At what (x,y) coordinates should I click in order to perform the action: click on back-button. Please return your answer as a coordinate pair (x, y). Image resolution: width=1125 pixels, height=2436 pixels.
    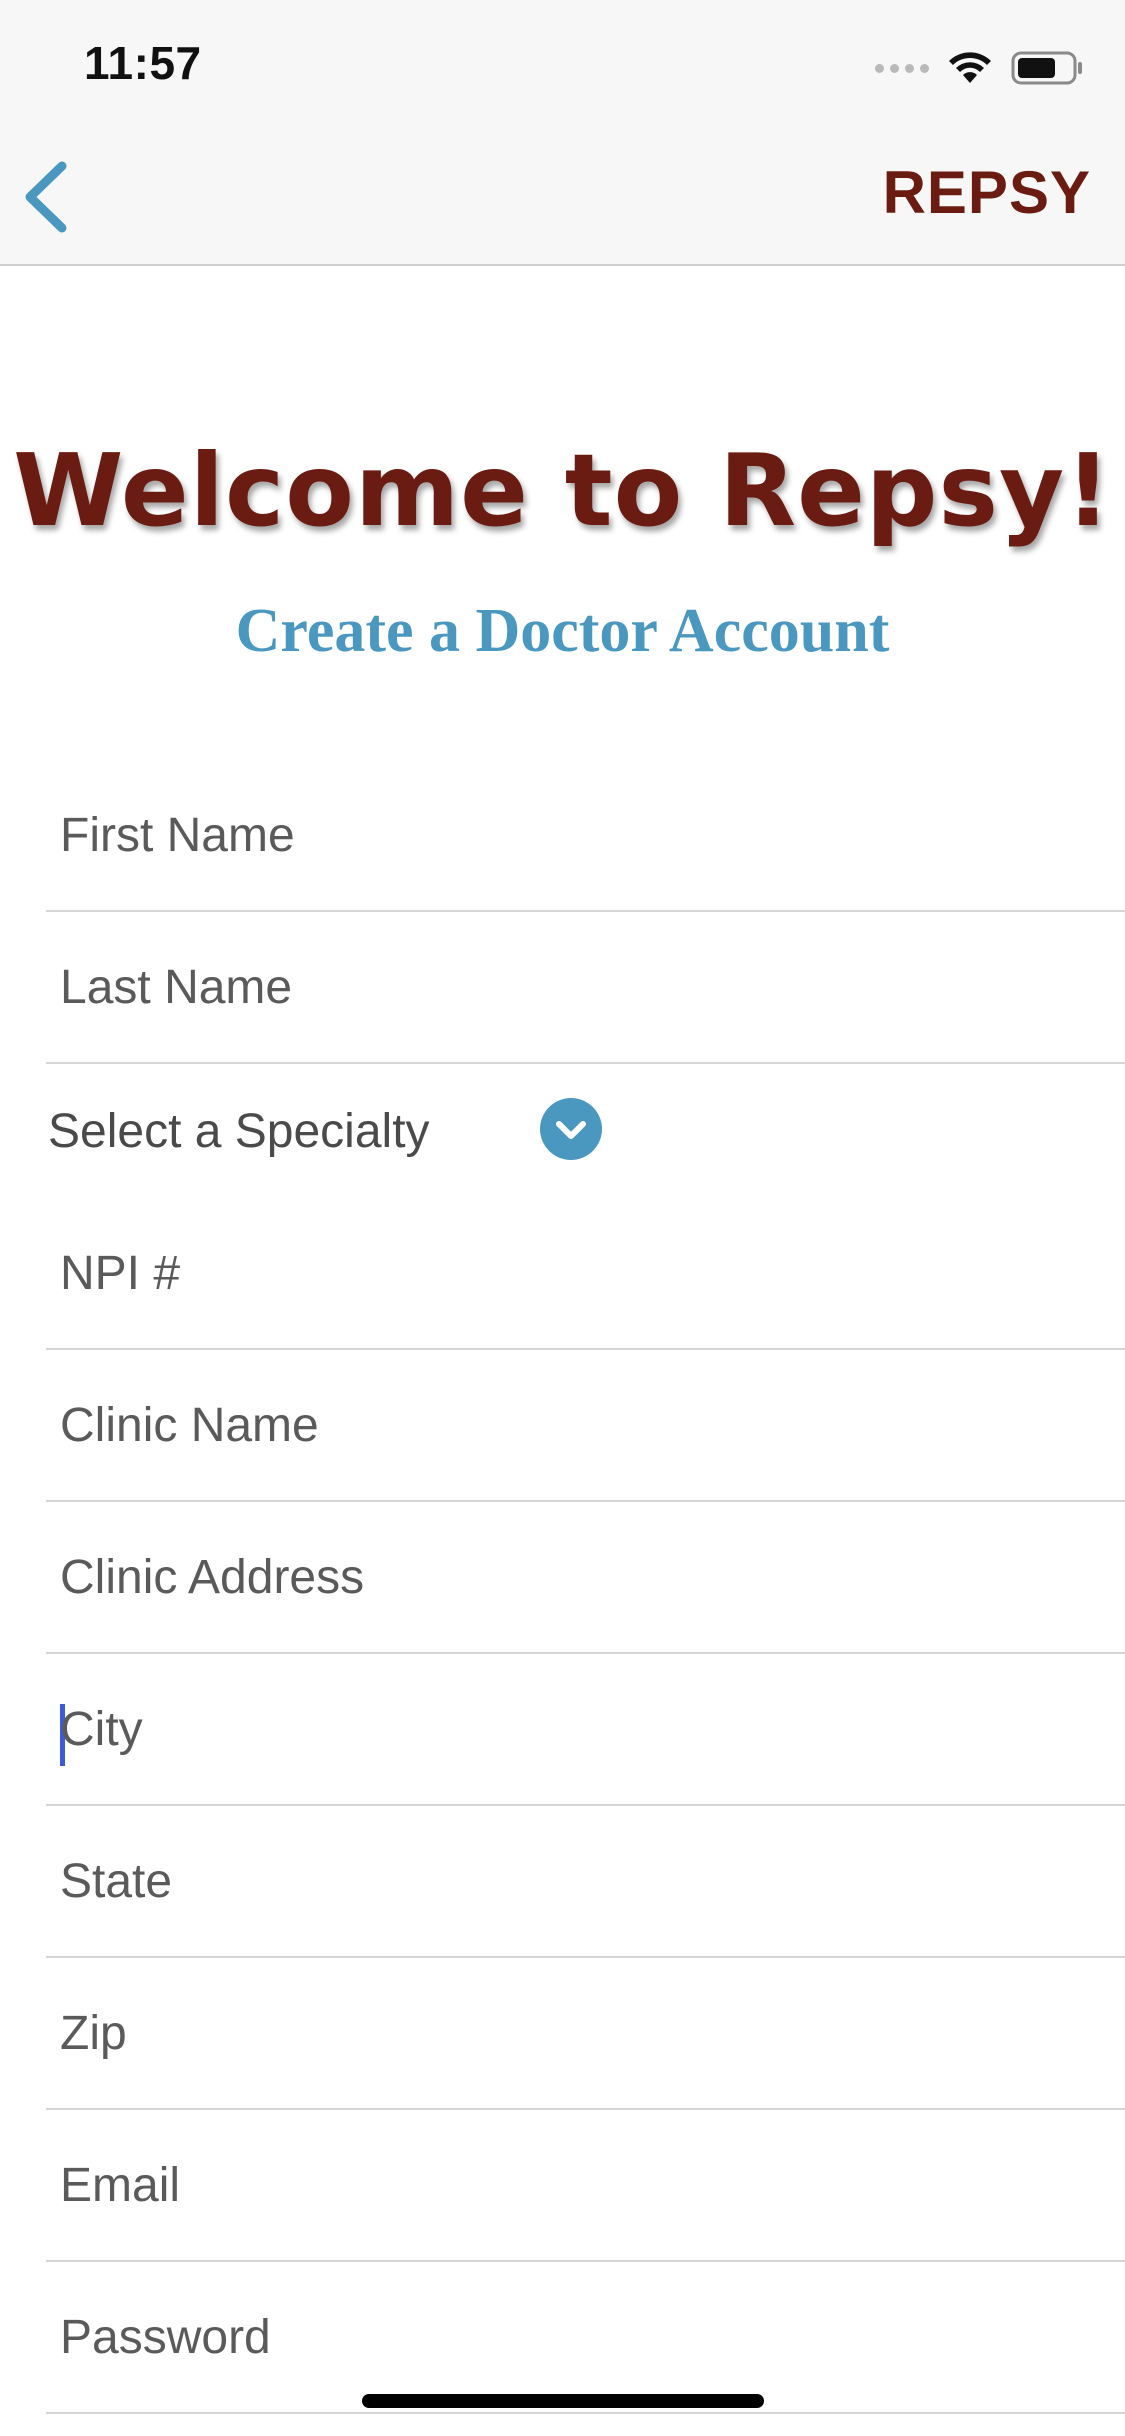
    Looking at the image, I should click on (49, 197).